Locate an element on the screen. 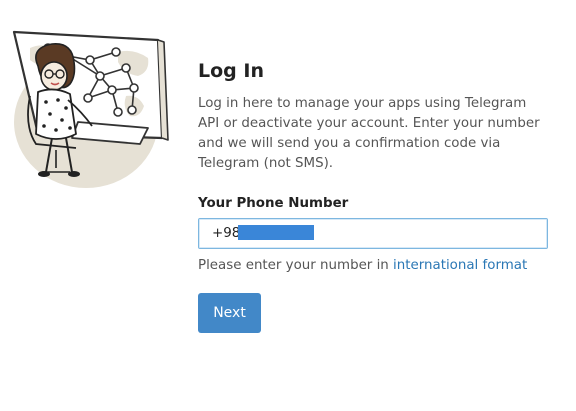 The height and width of the screenshot is (411, 576). phone-number-field is located at coordinates (373, 233).